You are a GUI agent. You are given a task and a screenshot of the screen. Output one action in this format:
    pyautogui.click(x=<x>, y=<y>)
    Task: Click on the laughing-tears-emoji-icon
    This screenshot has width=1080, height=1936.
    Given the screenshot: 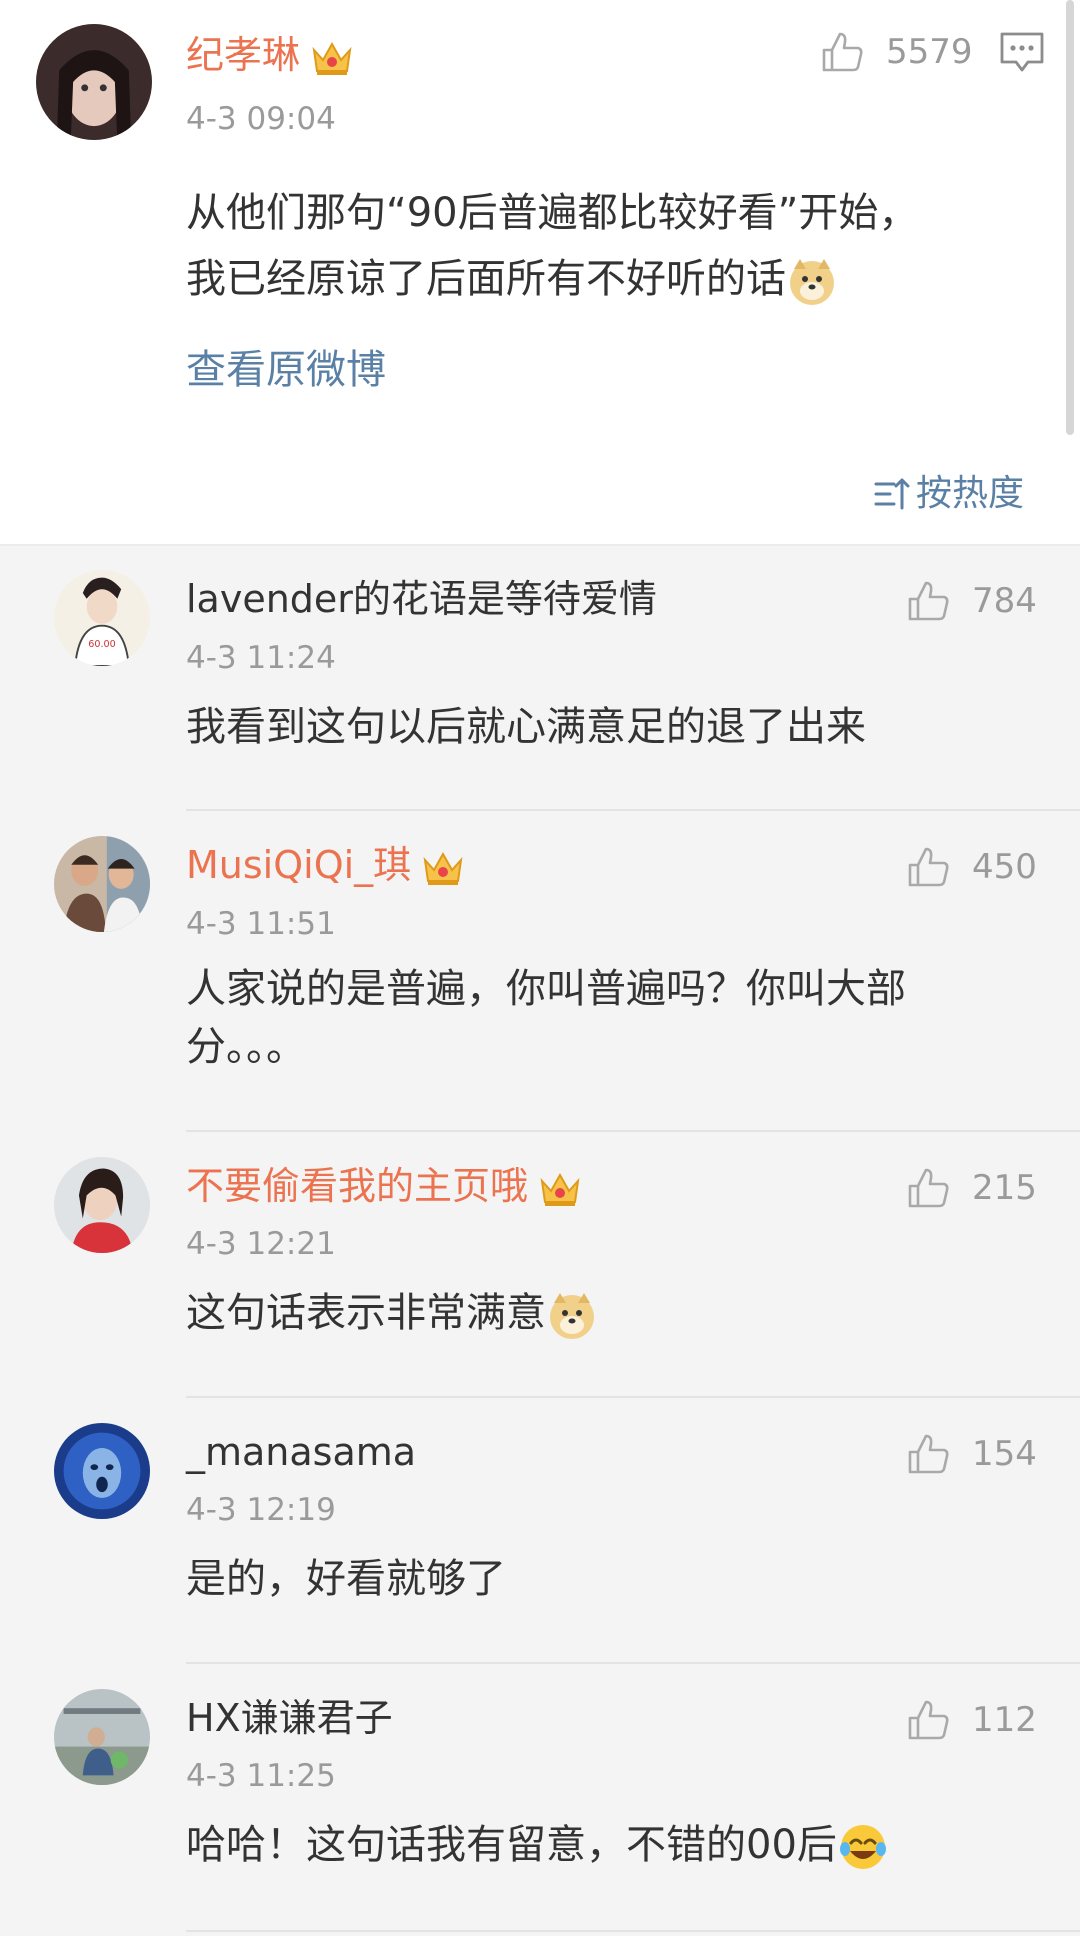 What is the action you would take?
    pyautogui.click(x=863, y=1847)
    